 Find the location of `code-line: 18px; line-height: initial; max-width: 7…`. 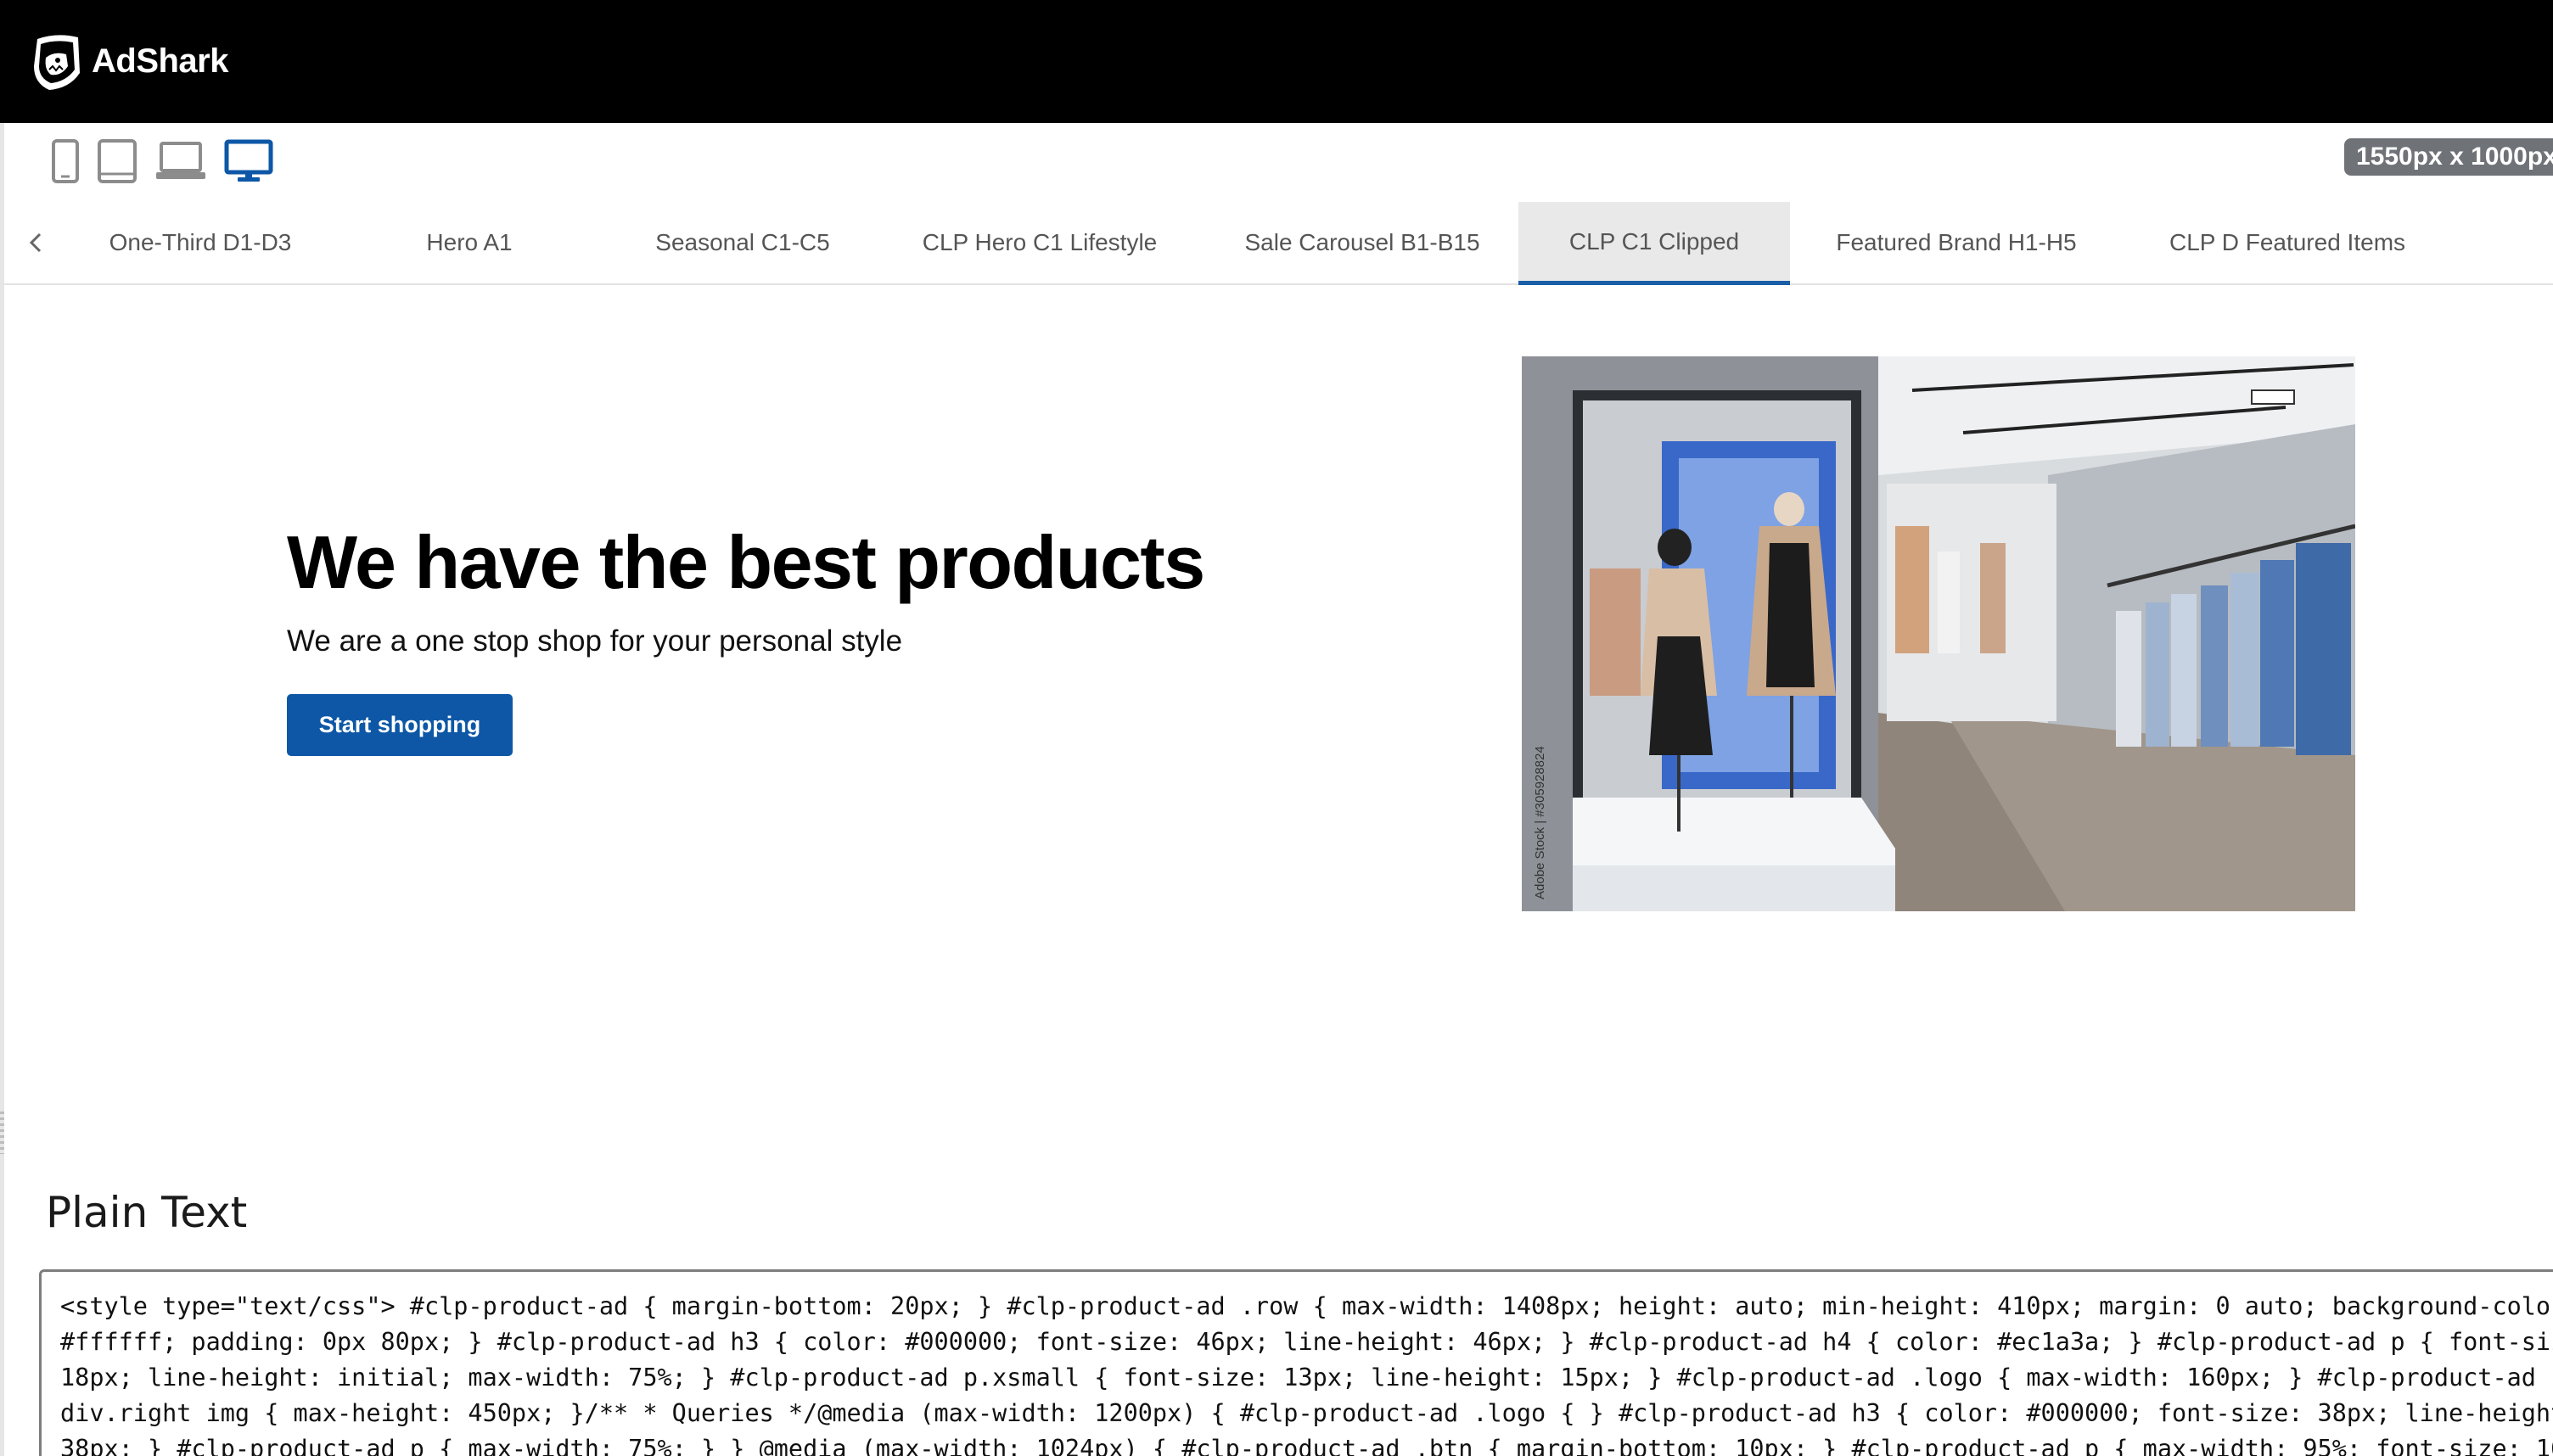

code-line: 18px; line-height: initial; max-width: 7… is located at coordinates (1298, 1378).